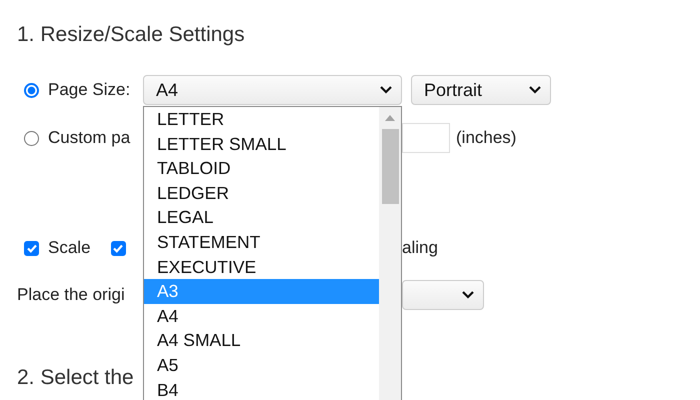  Describe the element at coordinates (272, 90) in the screenshot. I see `page-size-select: A4` at that location.